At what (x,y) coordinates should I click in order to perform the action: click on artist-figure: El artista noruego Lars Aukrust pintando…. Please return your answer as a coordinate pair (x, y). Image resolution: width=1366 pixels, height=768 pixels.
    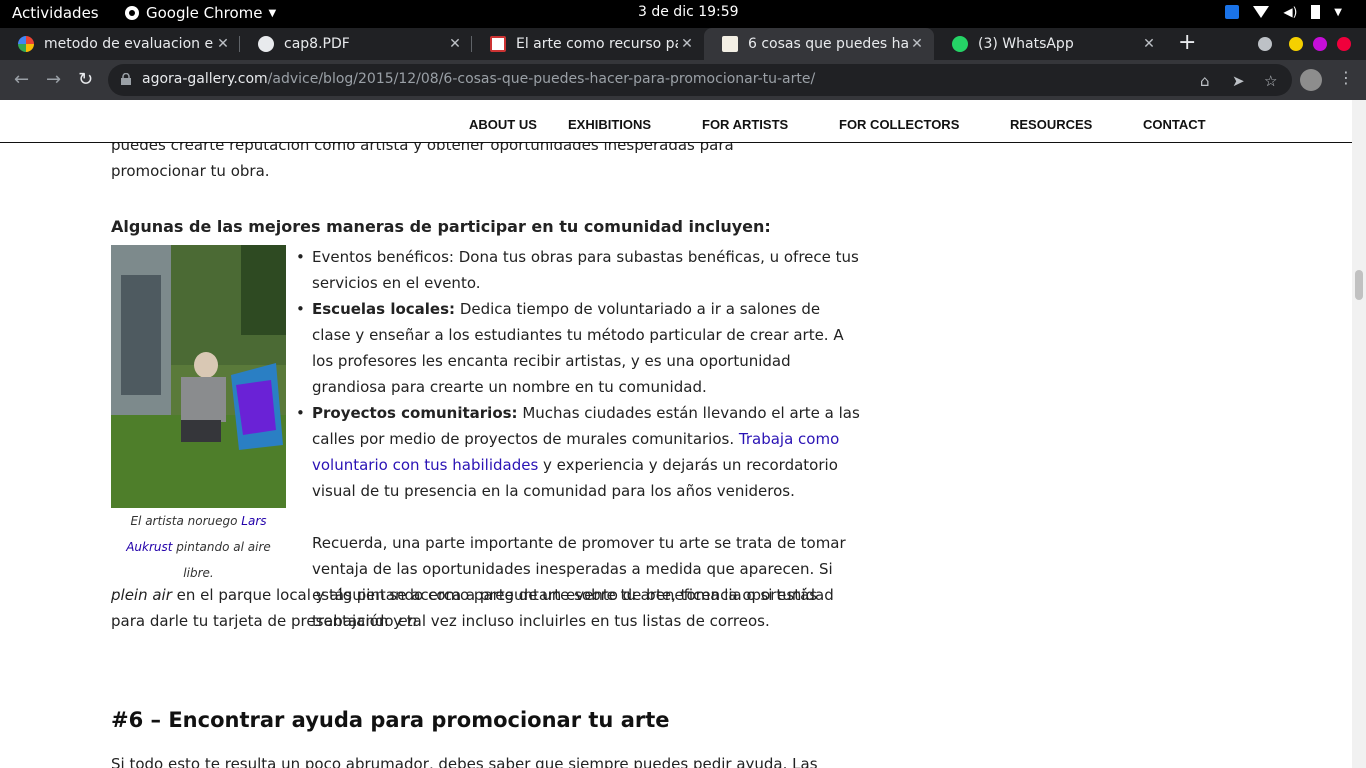
    Looking at the image, I should click on (198, 415).